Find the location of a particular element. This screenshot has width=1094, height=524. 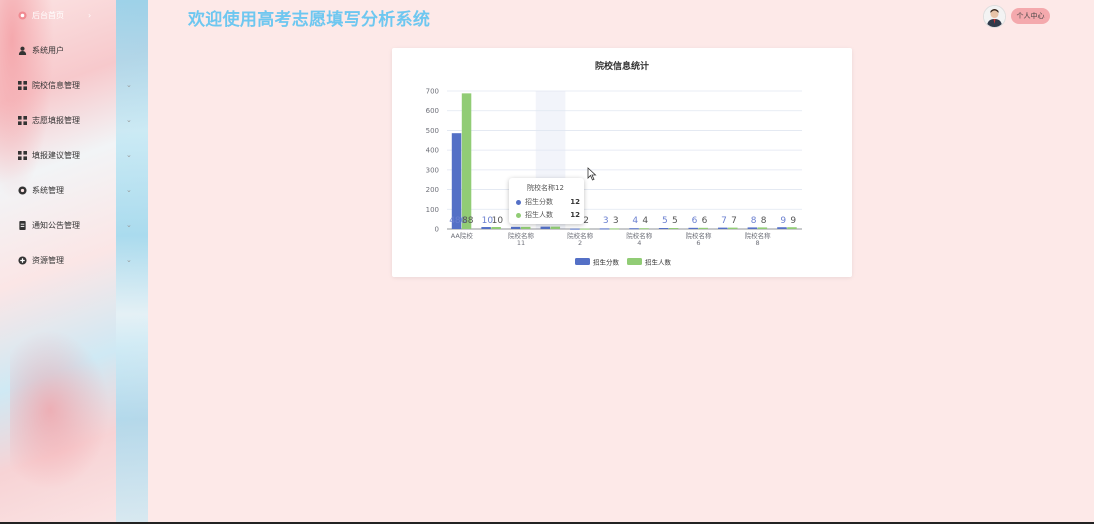

plus-circle-icon is located at coordinates (22, 260).